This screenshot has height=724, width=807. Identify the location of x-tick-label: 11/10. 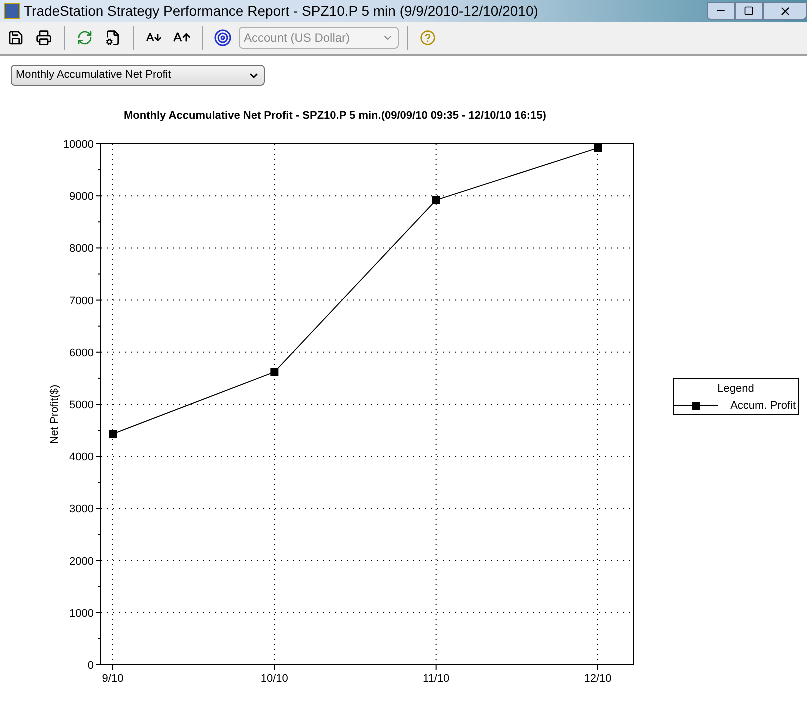
(436, 679).